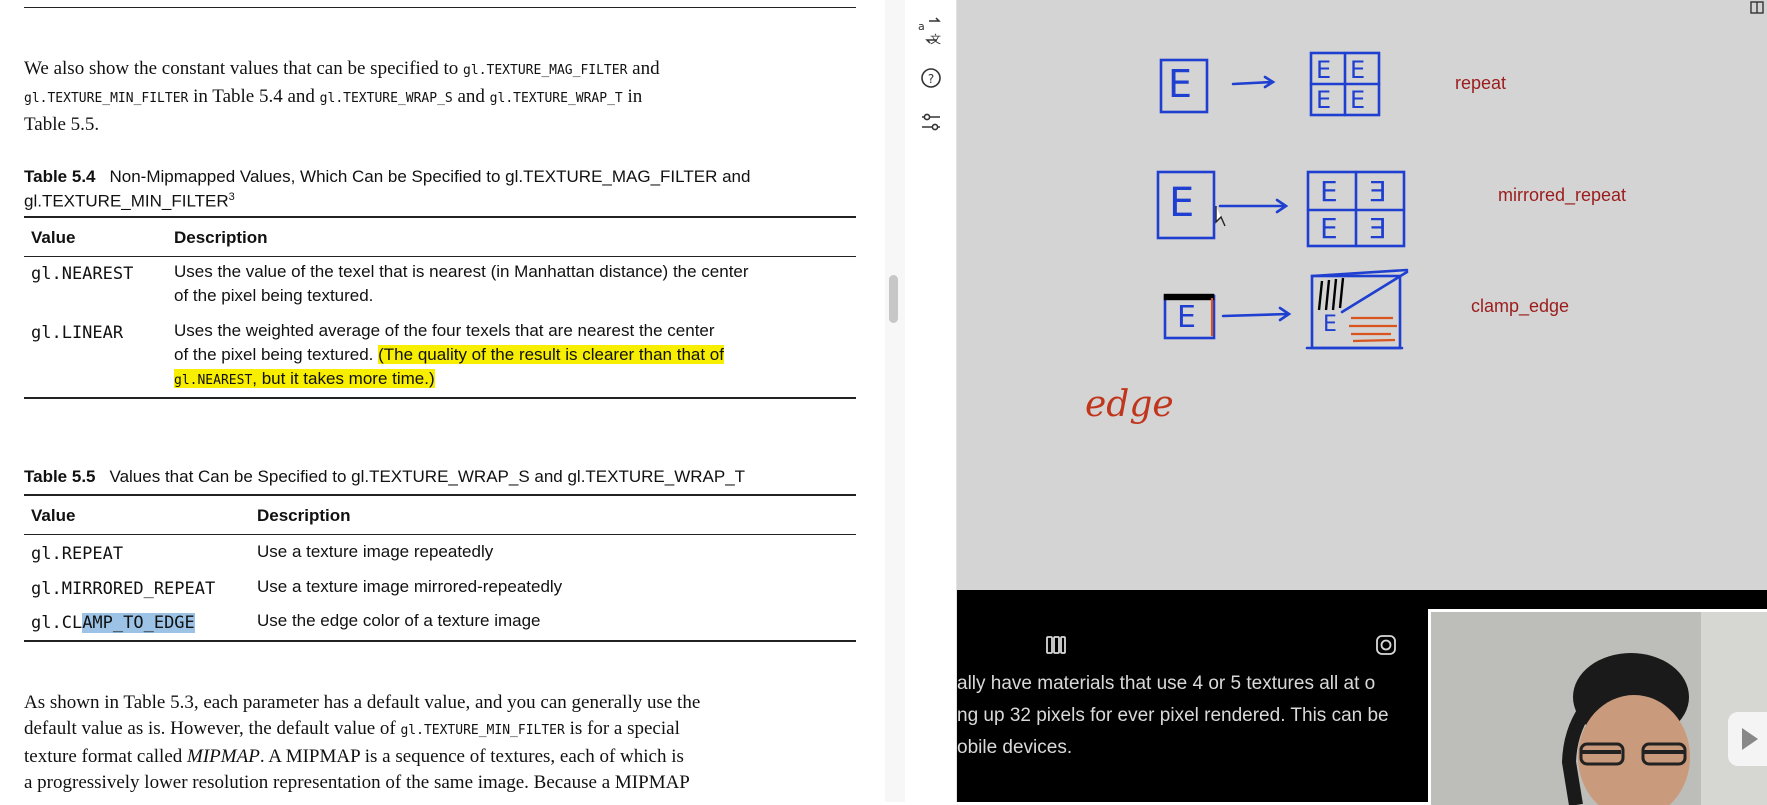 The height and width of the screenshot is (805, 1767). What do you see at coordinates (375, 551) in the screenshot?
I see `table-cell-description: Use a texture image repeatedly` at bounding box center [375, 551].